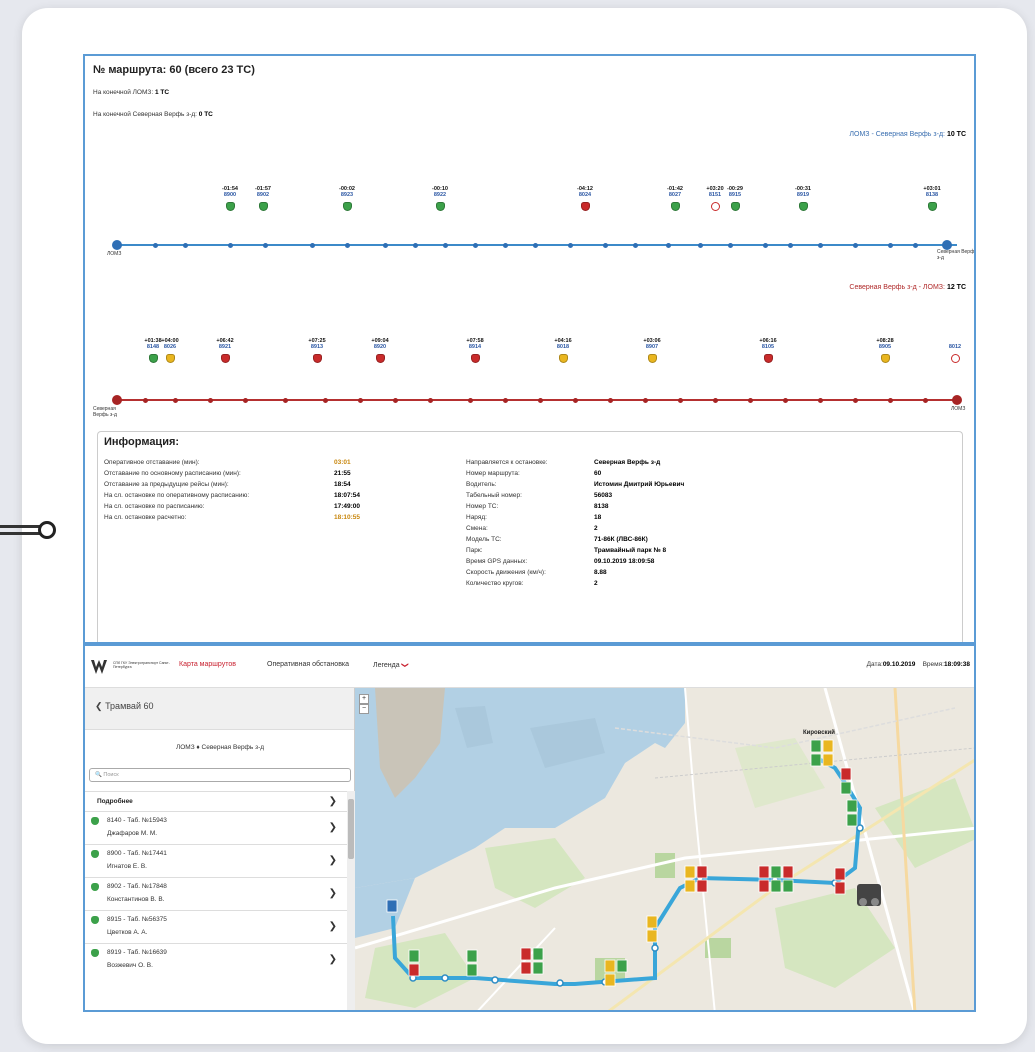  What do you see at coordinates (675, 195) in the screenshot?
I see `vehicle-number: 8027` at bounding box center [675, 195].